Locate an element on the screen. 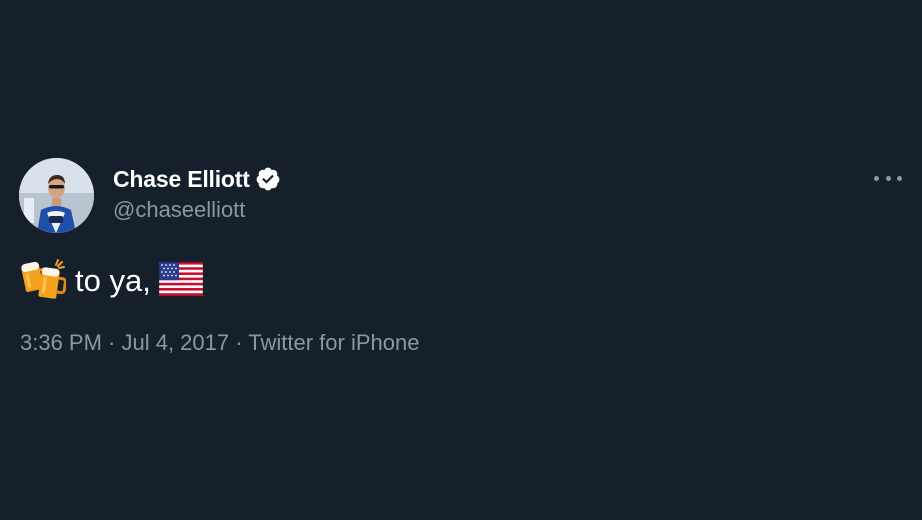 Image resolution: width=922 pixels, height=520 pixels. verified-badge-icon is located at coordinates (268, 179).